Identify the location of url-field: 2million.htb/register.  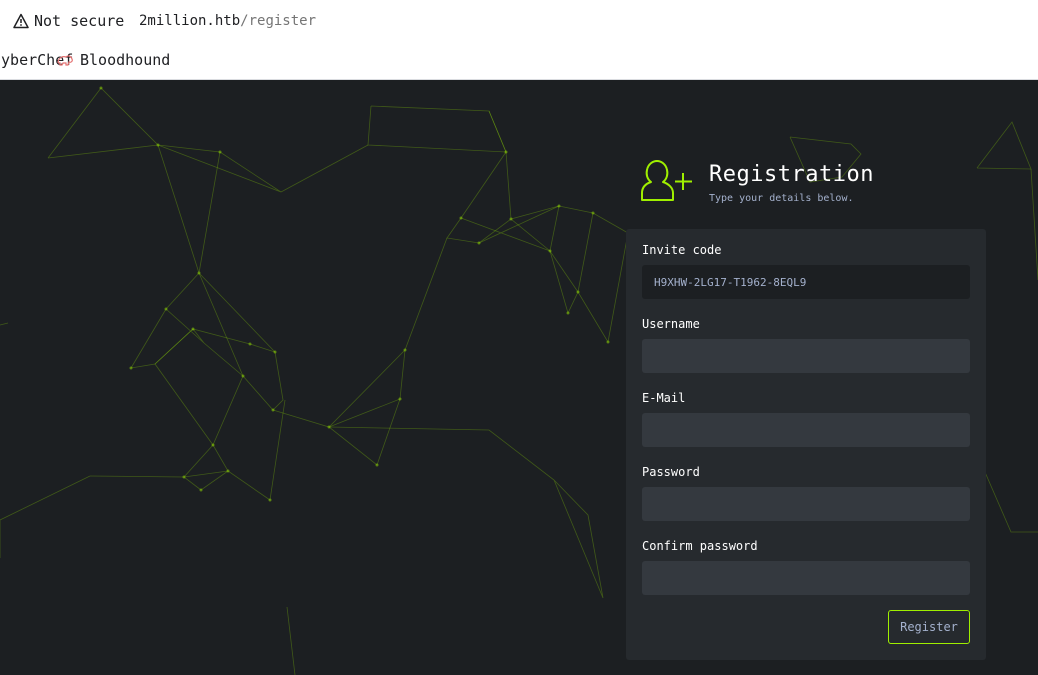
(227, 21).